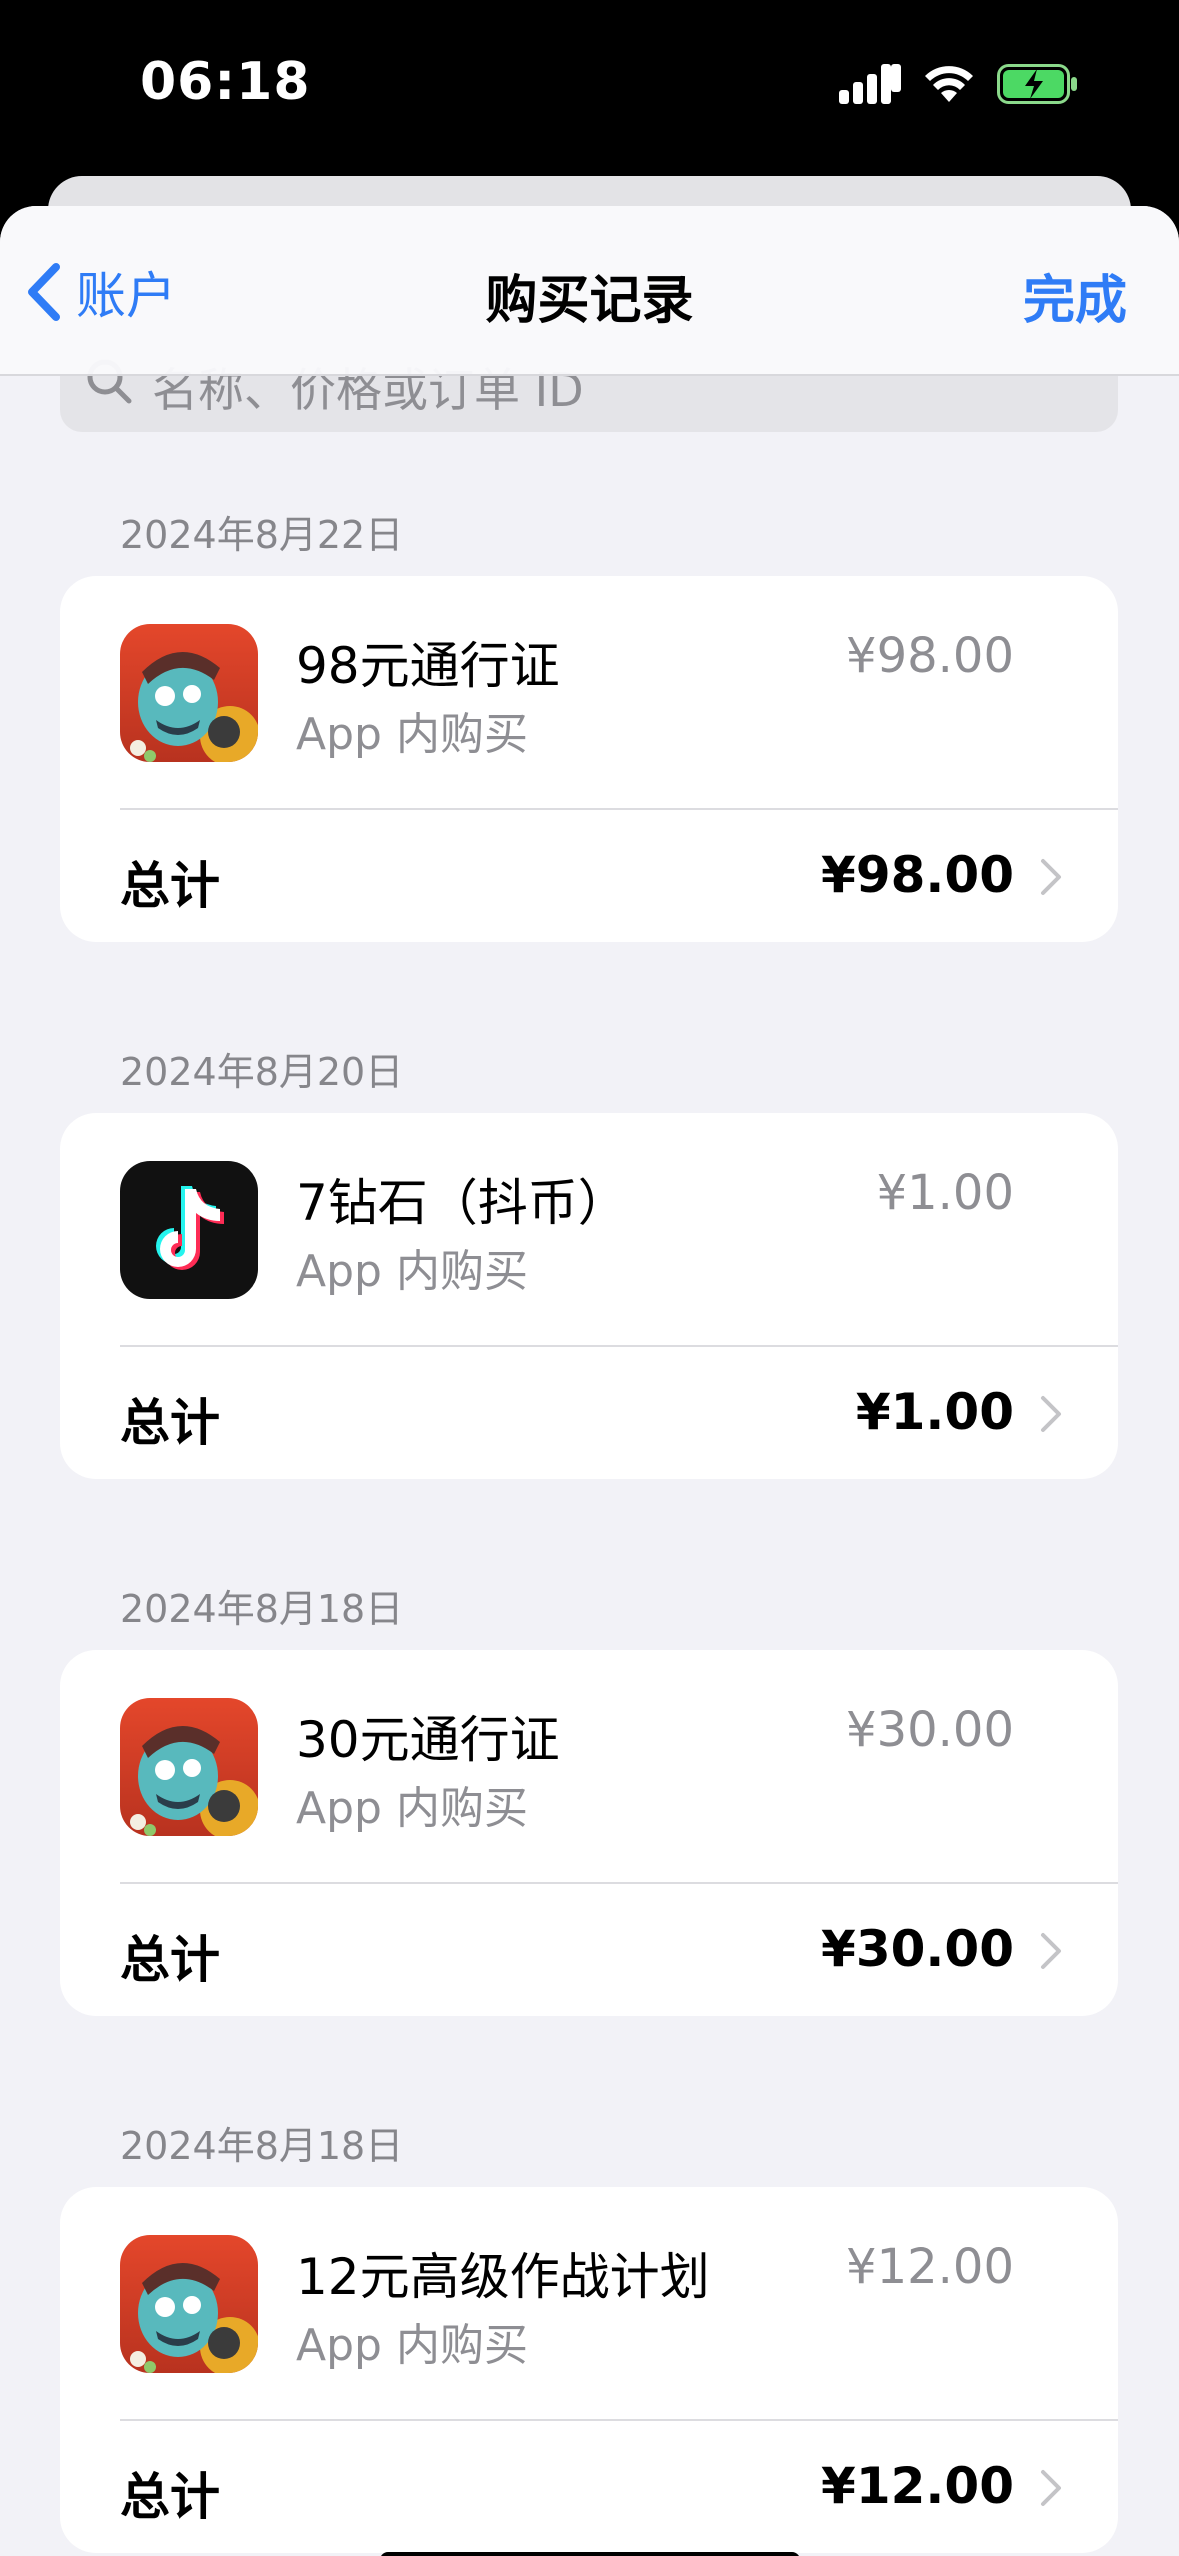  What do you see at coordinates (917, 1949) in the screenshot?
I see `total-value: ¥30.00` at bounding box center [917, 1949].